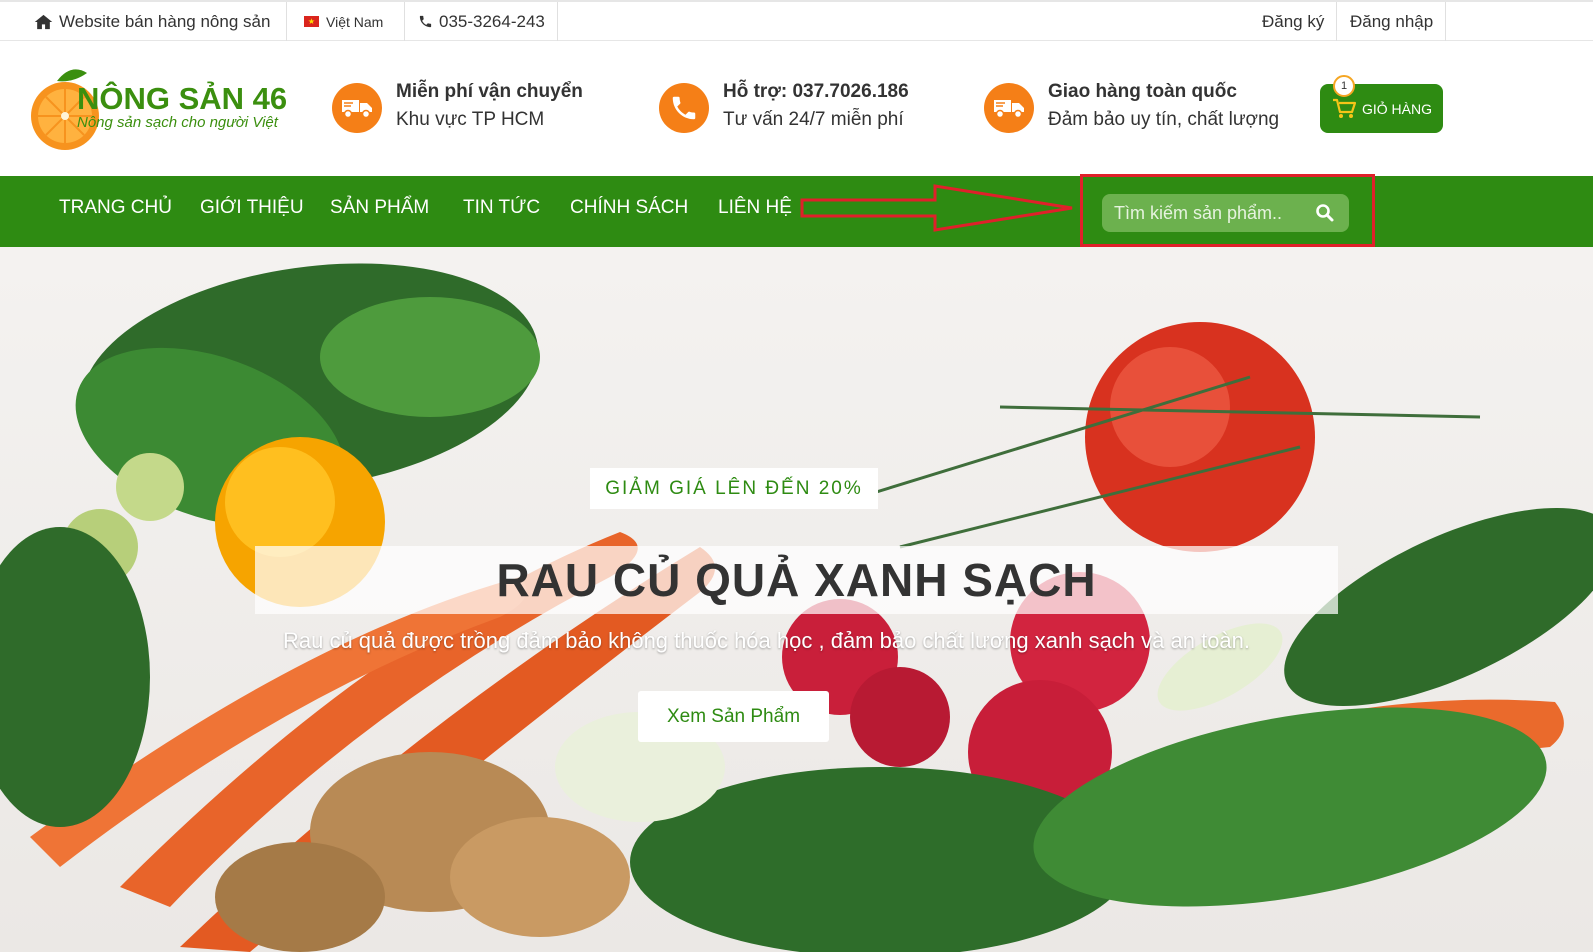 This screenshot has width=1593, height=952. Describe the element at coordinates (177, 122) in the screenshot. I see `logo-tagline: Nông sản sạch cho người Việt` at that location.